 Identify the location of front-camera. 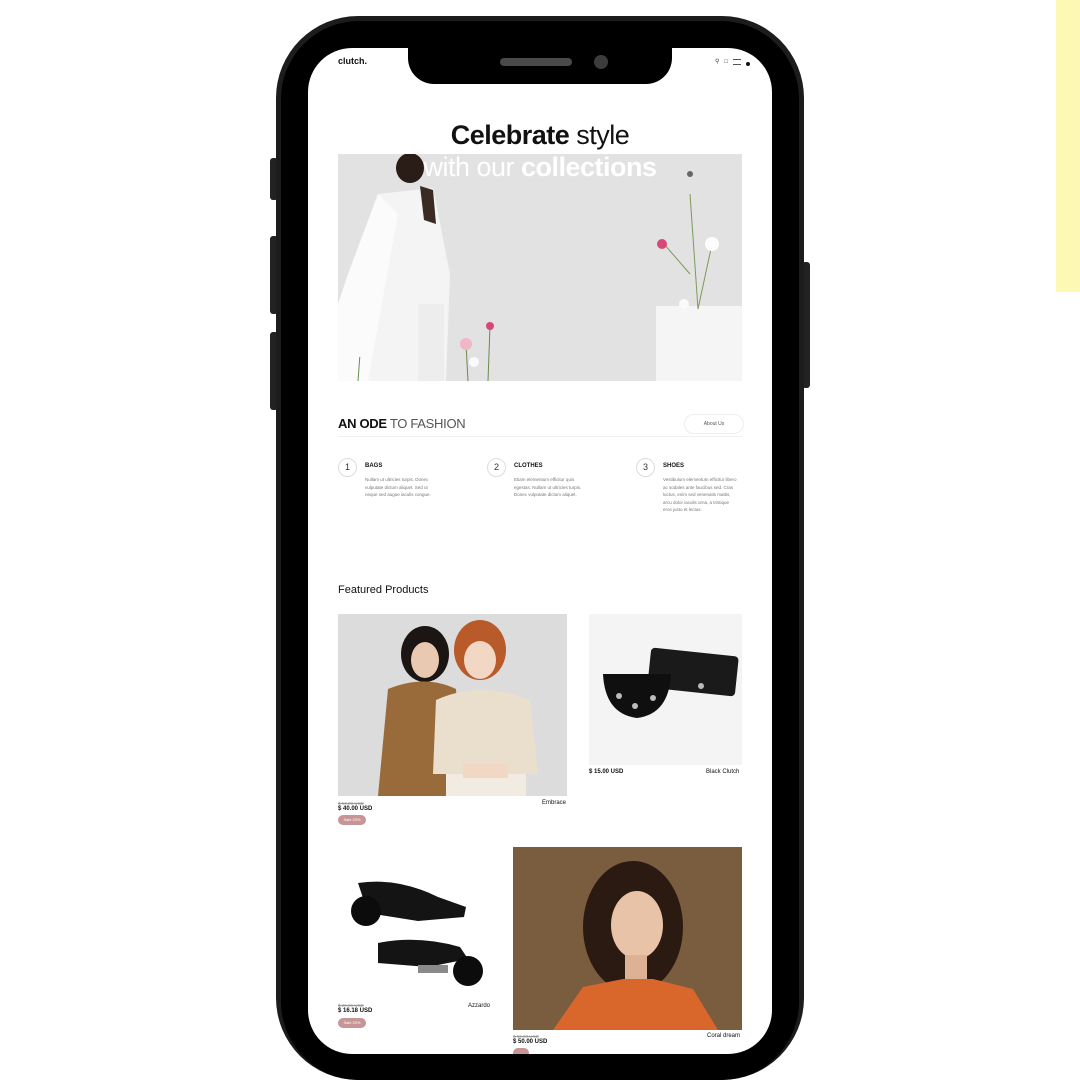
(601, 62).